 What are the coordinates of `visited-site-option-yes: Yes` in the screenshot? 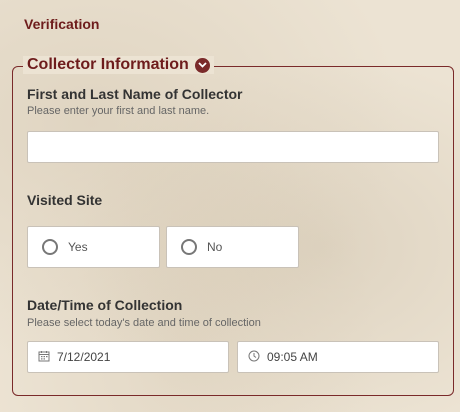 It's located at (93, 247).